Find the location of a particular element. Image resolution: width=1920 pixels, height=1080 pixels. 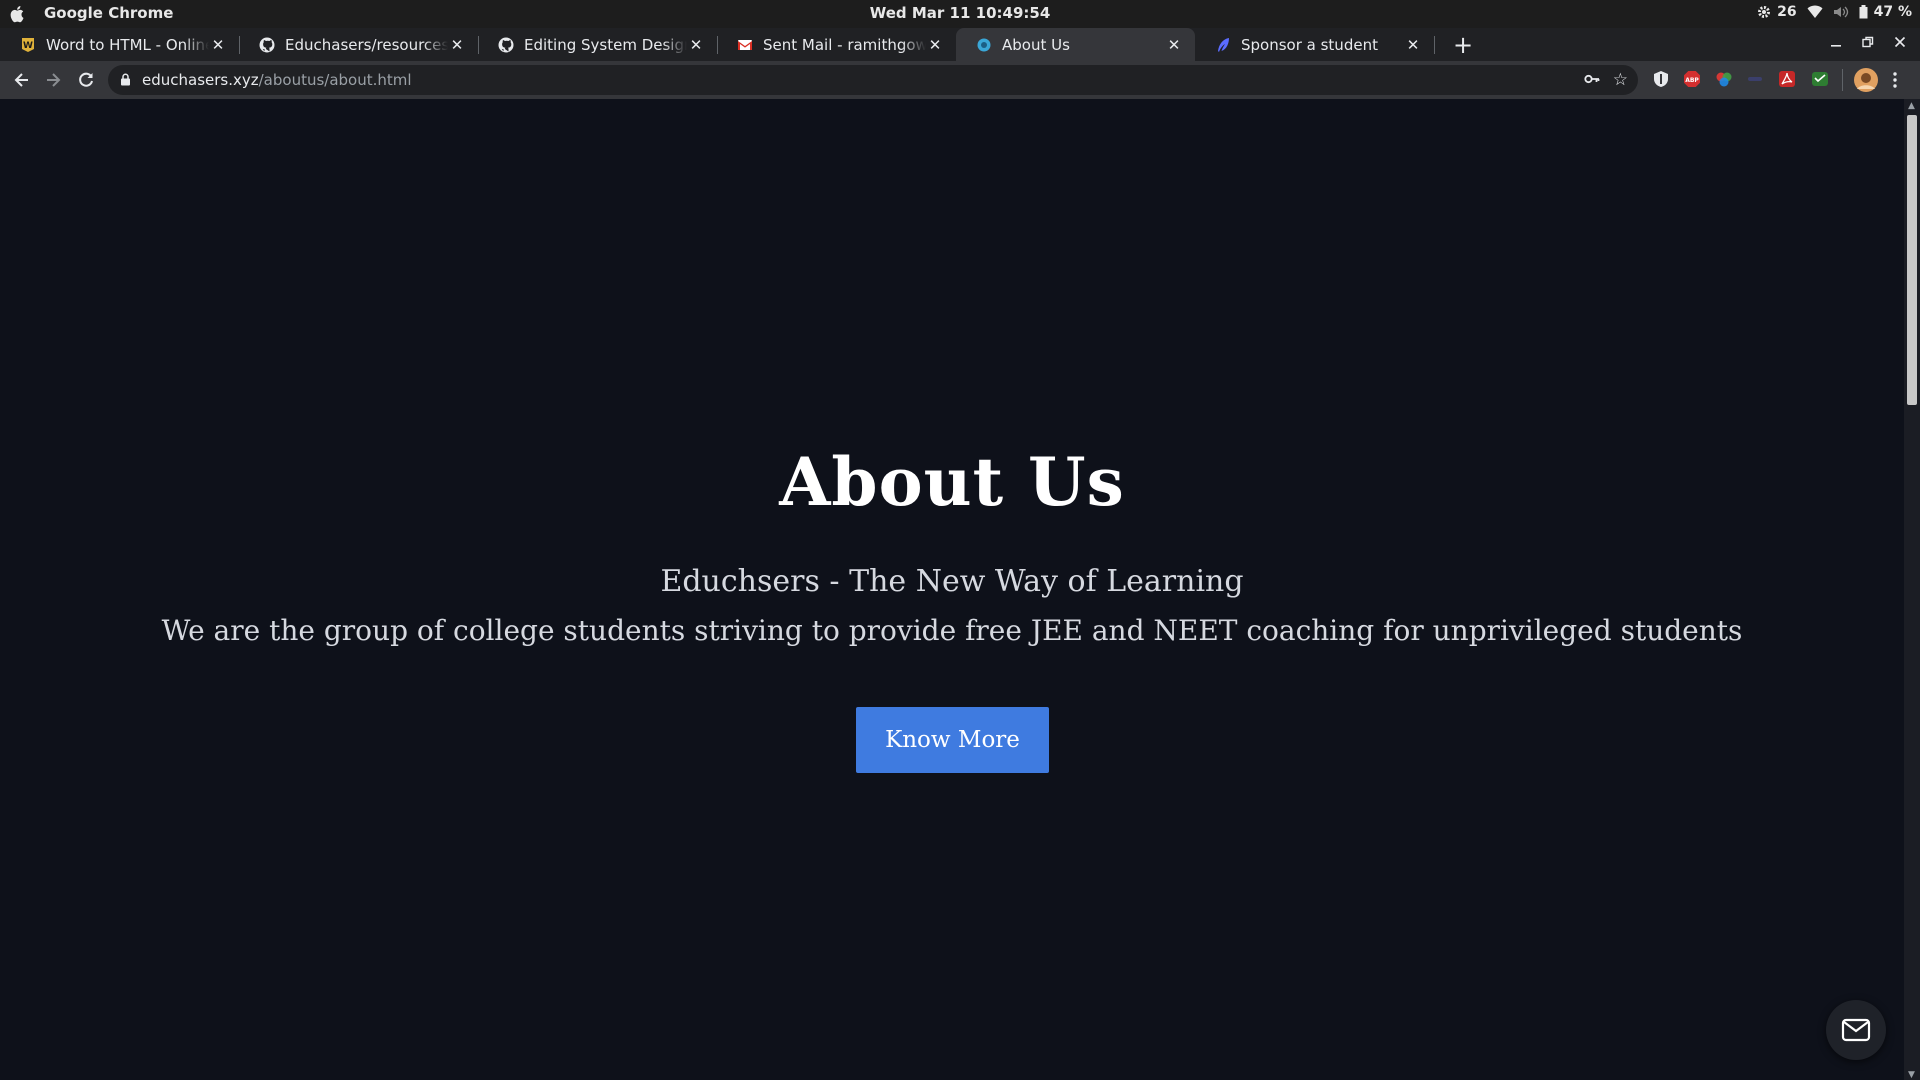

browser-toolbar: educhasers.xyz/aboutus/about.html ☆ ABP is located at coordinates (960, 80).